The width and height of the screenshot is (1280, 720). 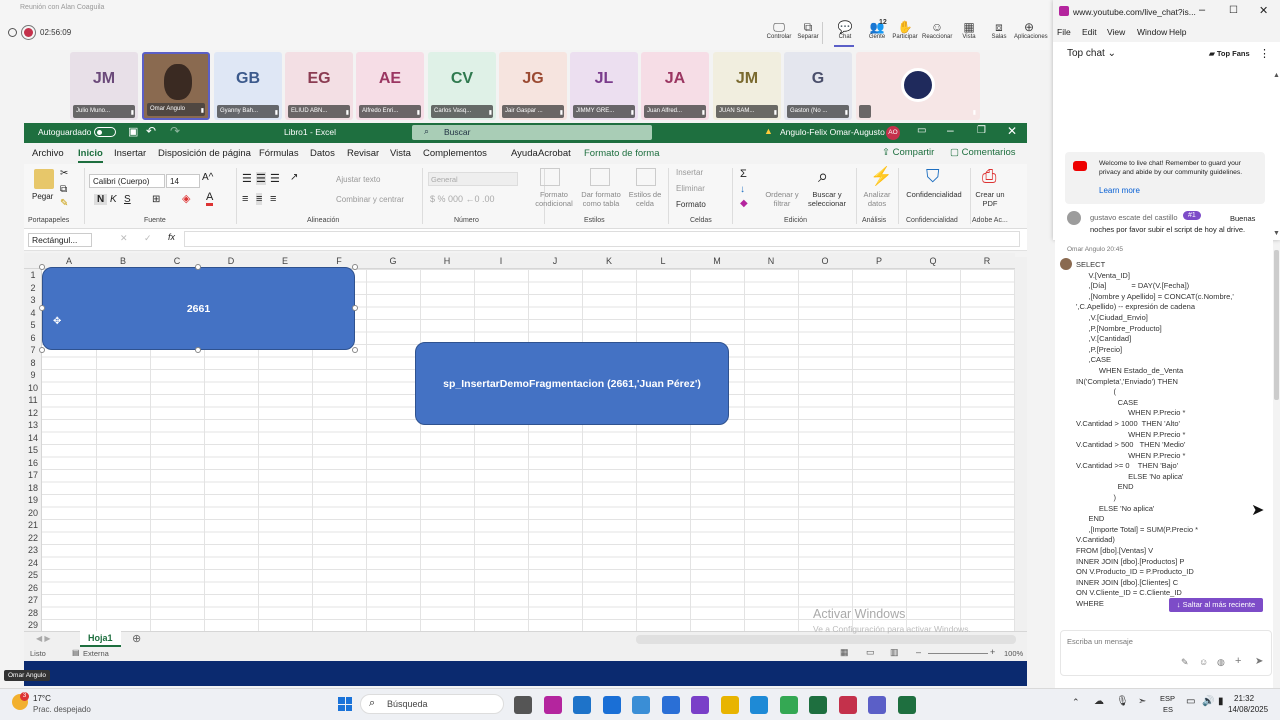 What do you see at coordinates (390, 86) in the screenshot?
I see `participant-tile: AE Alfredo Enri... ▮` at bounding box center [390, 86].